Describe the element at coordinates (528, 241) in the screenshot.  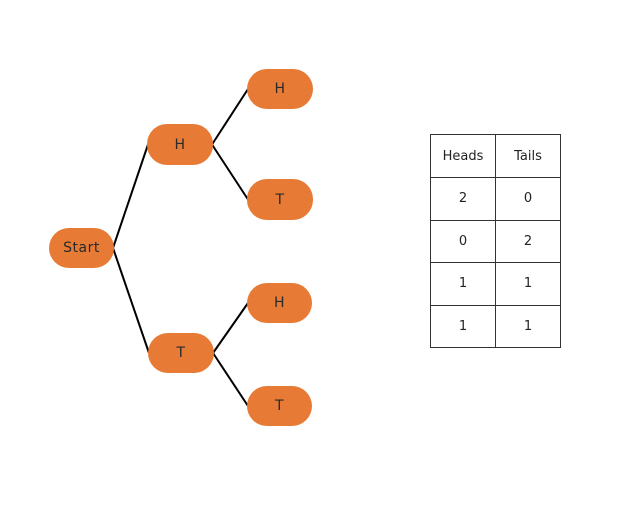
I see `cell-tails: 2` at that location.